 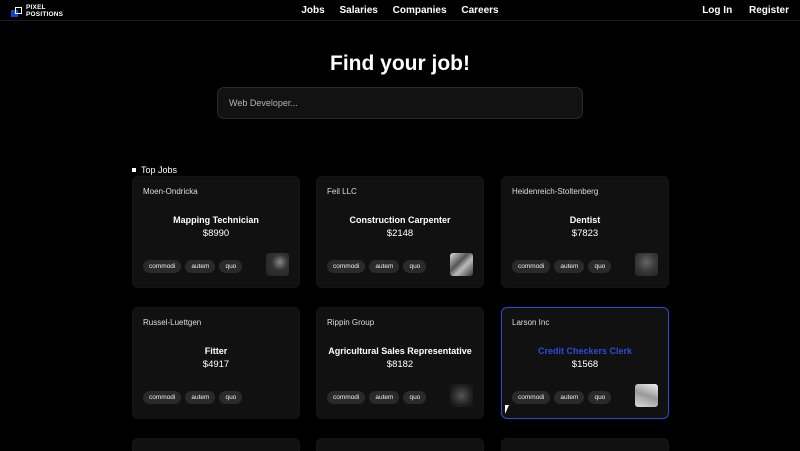 What do you see at coordinates (555, 191) in the screenshot?
I see `job-company: Heidenreich-Stoltenberg` at bounding box center [555, 191].